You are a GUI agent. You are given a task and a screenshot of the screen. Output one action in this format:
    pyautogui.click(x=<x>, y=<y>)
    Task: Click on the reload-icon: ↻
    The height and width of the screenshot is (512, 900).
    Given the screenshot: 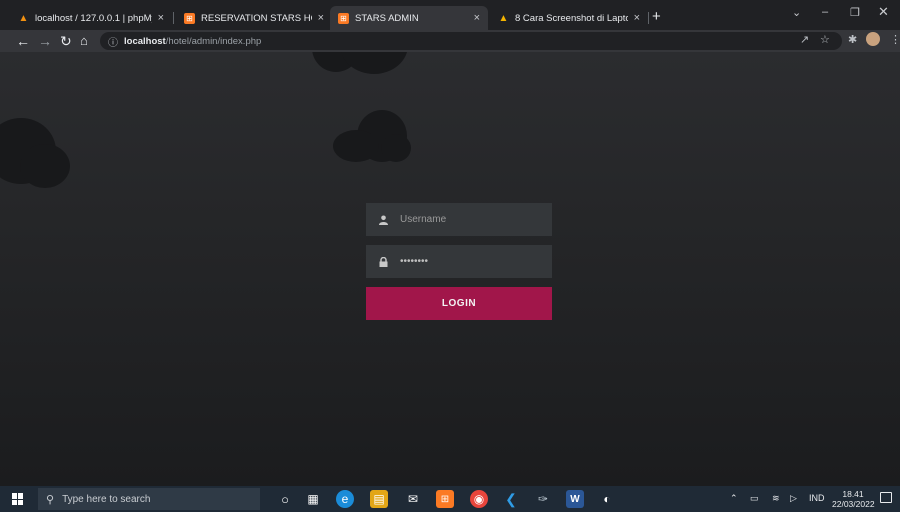 What is the action you would take?
    pyautogui.click(x=66, y=41)
    